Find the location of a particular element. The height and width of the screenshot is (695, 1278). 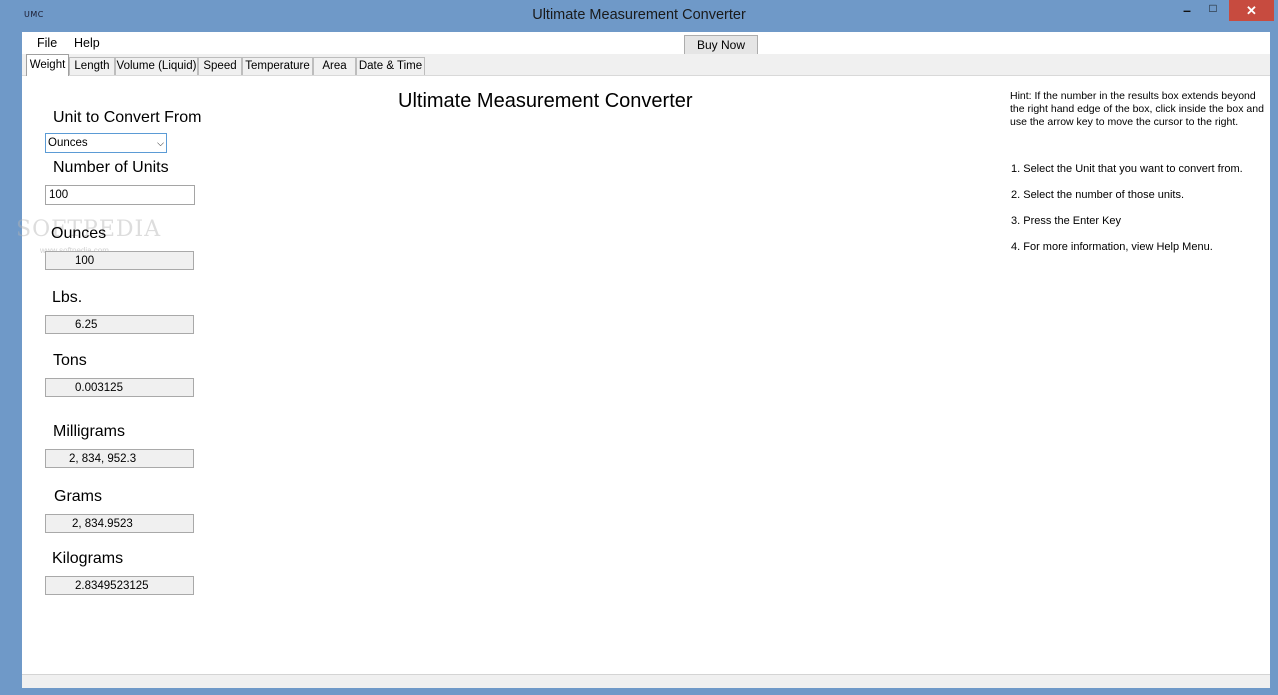

result-box-ounces: 100 is located at coordinates (119, 260).